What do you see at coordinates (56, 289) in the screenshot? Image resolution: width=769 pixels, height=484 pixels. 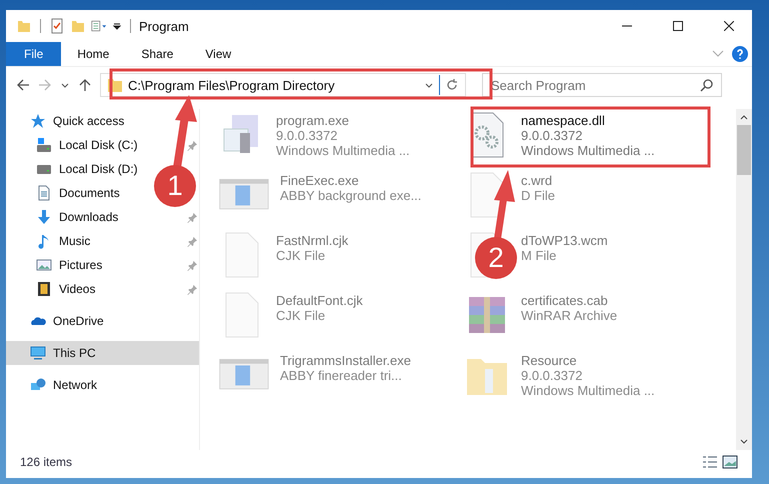 I see `nav-item: Videos` at bounding box center [56, 289].